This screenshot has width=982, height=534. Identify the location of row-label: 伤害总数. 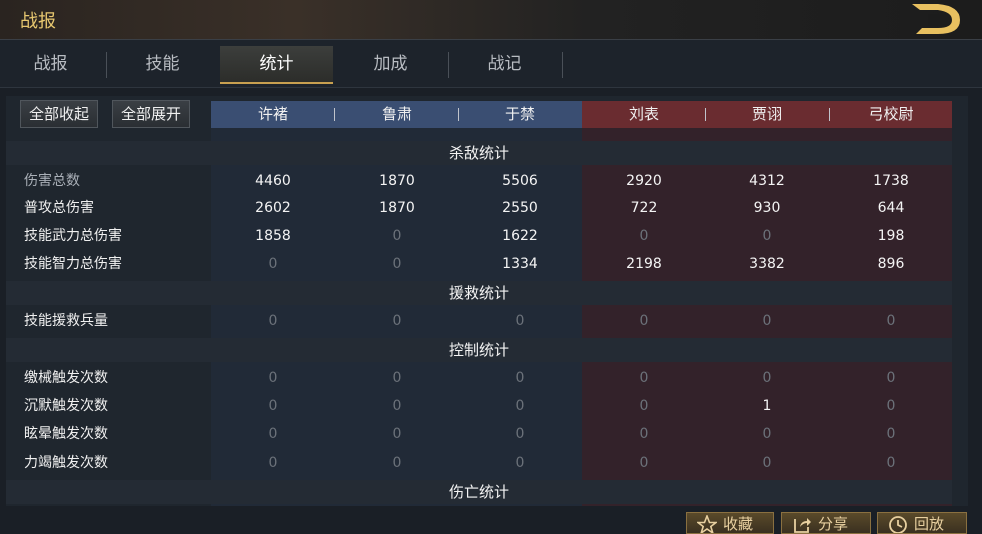
(52, 181).